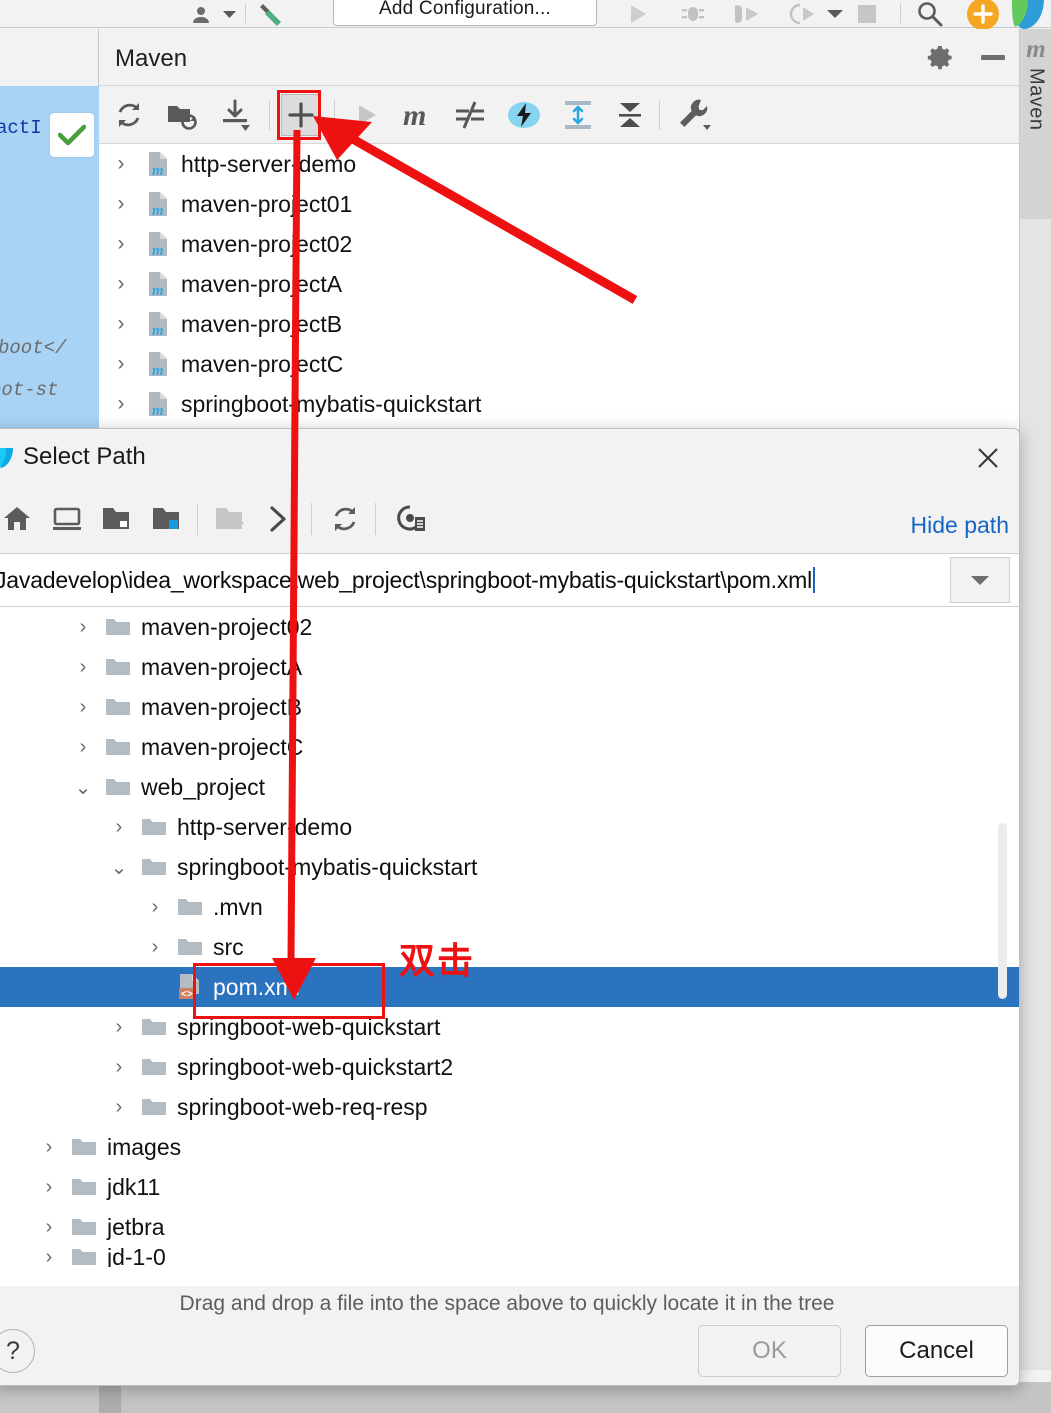  Describe the element at coordinates (509, 987) in the screenshot. I see `list-item: <> pom.xml` at that location.